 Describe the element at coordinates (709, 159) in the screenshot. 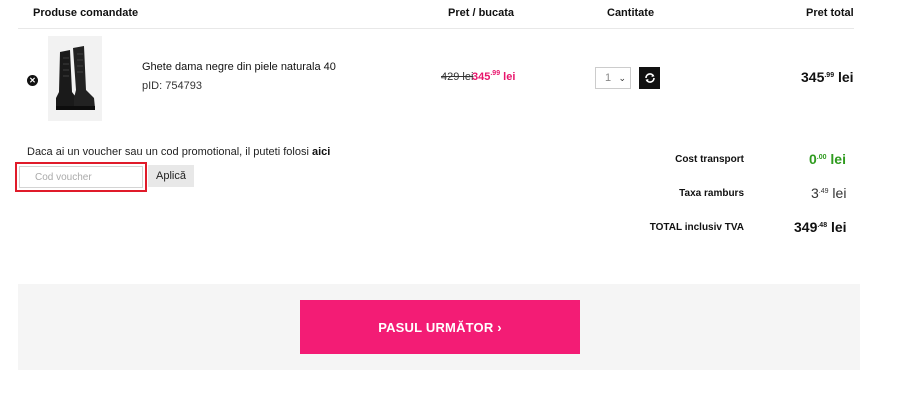

I see `transport-label: Cost transport` at that location.